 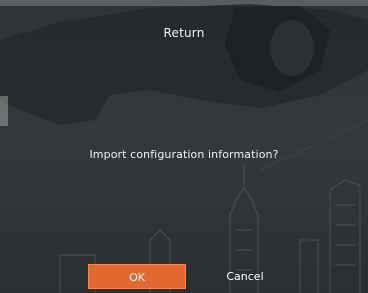 What do you see at coordinates (245, 276) in the screenshot?
I see `cancel-button: Cancel` at bounding box center [245, 276].